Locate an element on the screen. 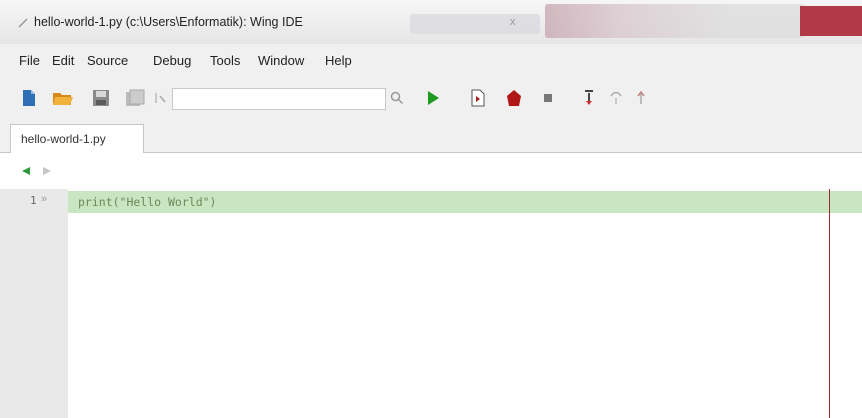 The image size is (862, 418). bug-icon is located at coordinates (514, 98).